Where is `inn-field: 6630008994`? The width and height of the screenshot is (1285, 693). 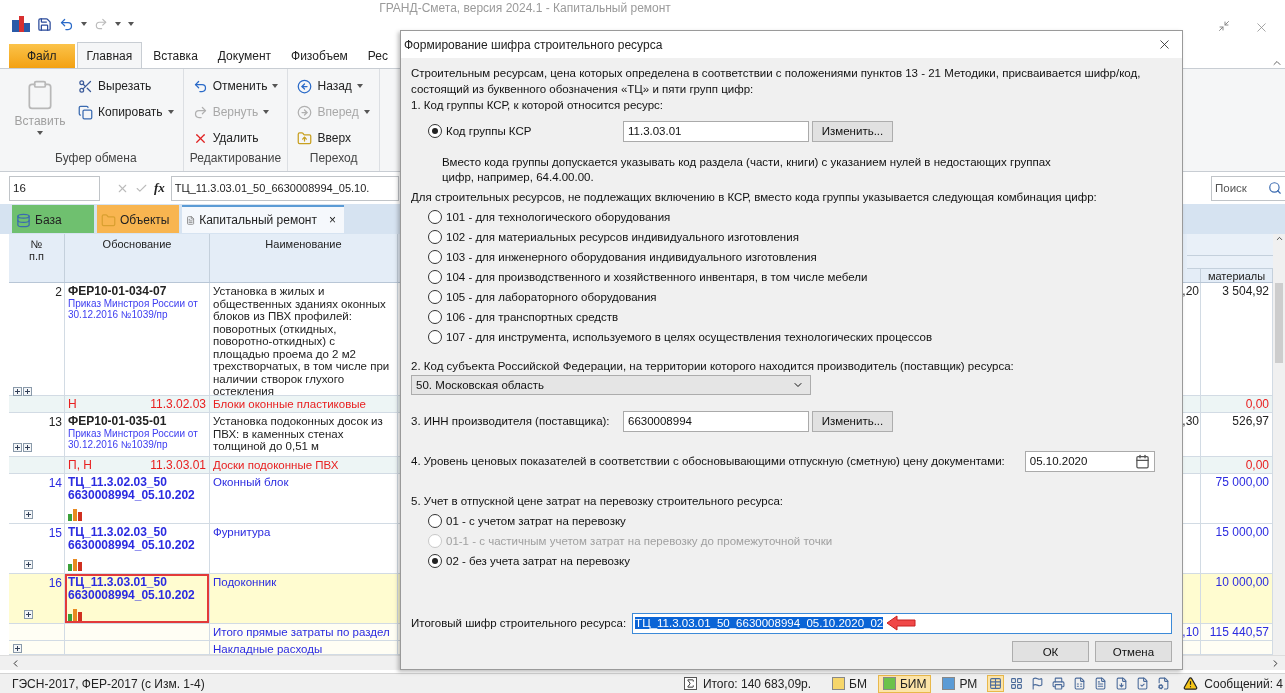
inn-field: 6630008994 is located at coordinates (716, 421).